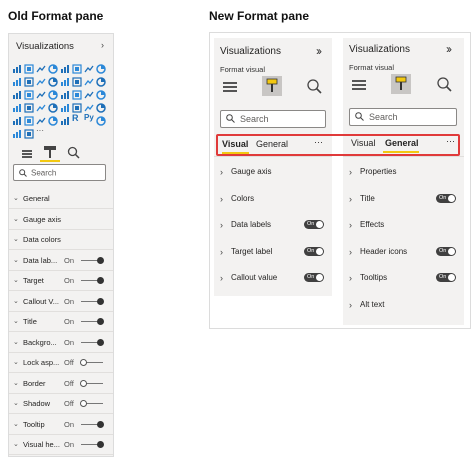 The image size is (474, 460). What do you see at coordinates (403, 252) in the screenshot?
I see `format-card-row: › Header icons On` at bounding box center [403, 252].